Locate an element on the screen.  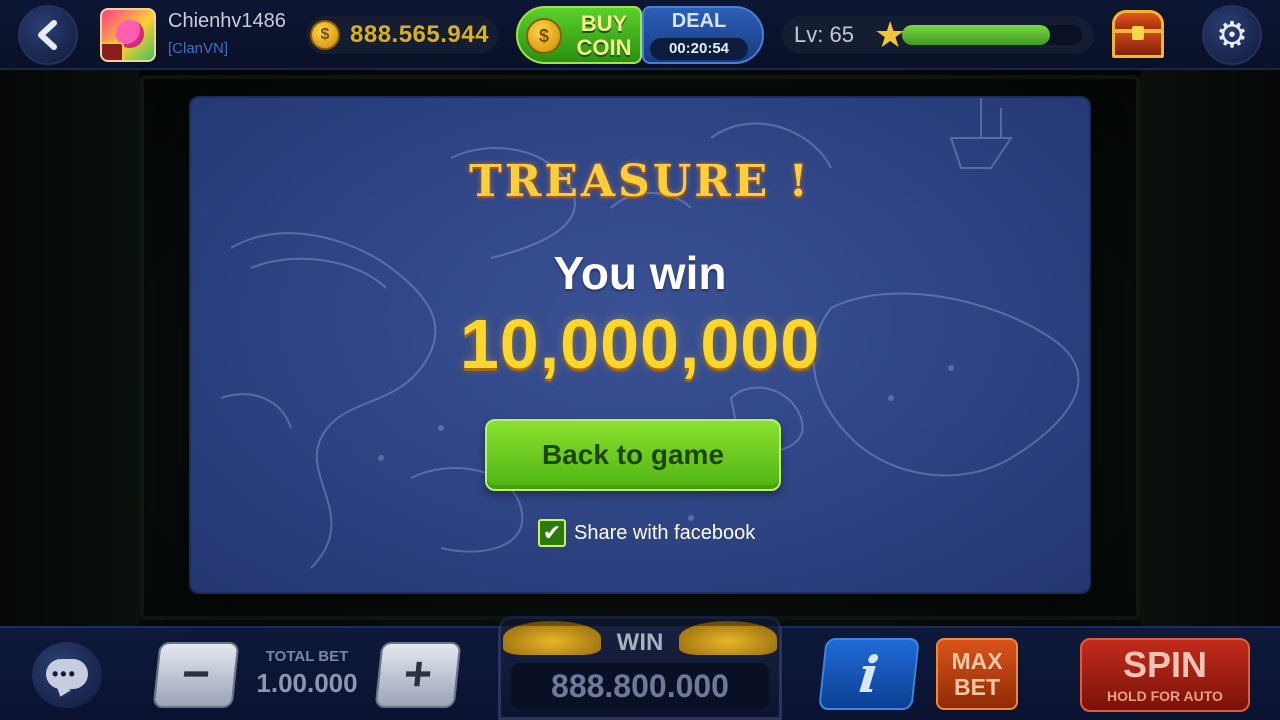
level-panel: Lv: 65 ★ is located at coordinates (938, 35).